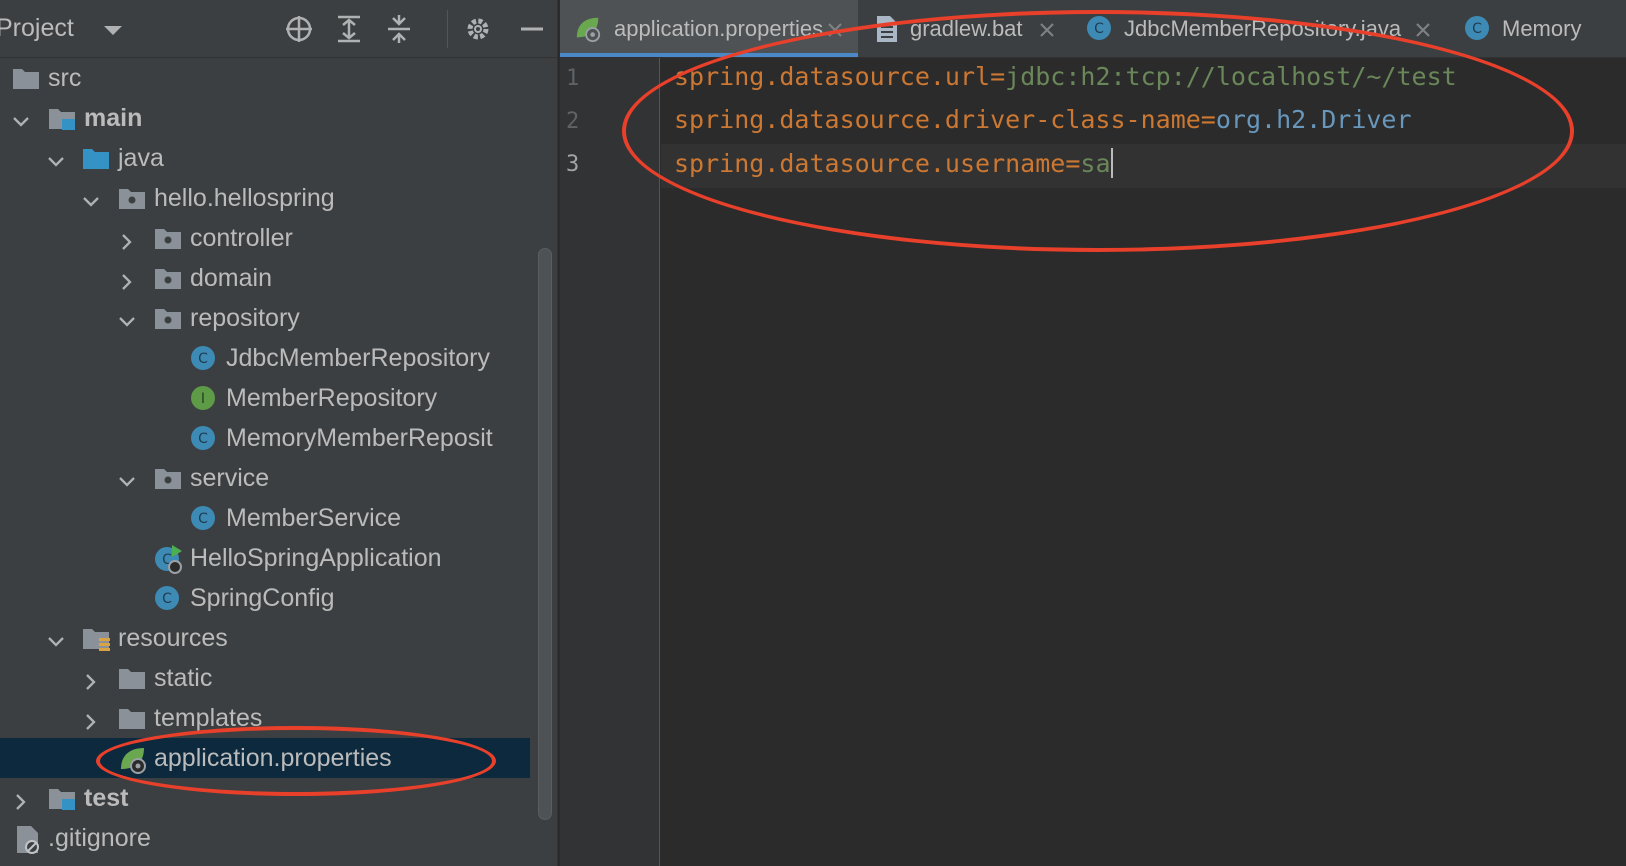  What do you see at coordinates (349, 29) in the screenshot?
I see `expand-all-icon` at bounding box center [349, 29].